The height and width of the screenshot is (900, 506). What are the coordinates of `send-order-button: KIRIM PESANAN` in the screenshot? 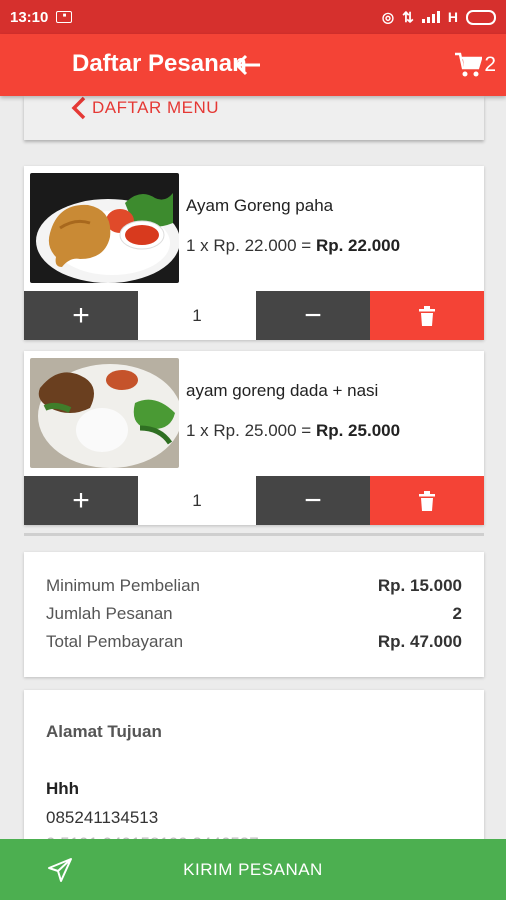 It's located at (253, 869).